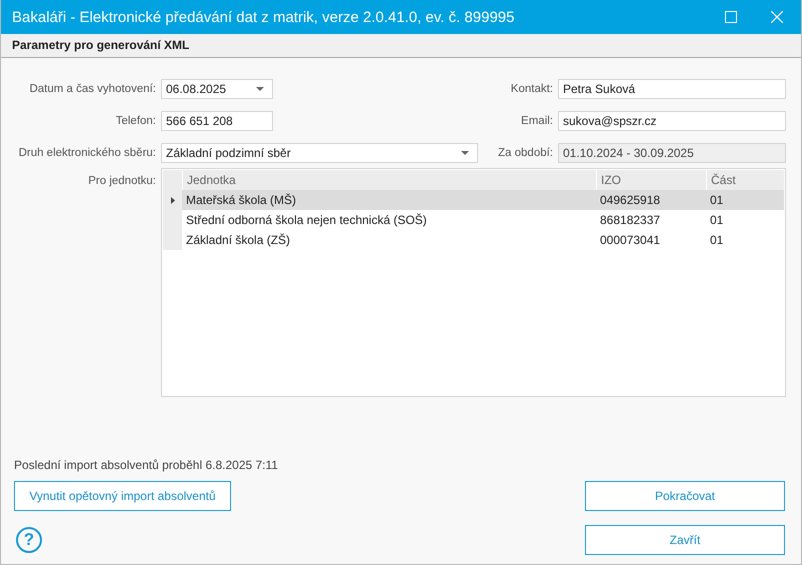 Image resolution: width=802 pixels, height=565 pixels. What do you see at coordinates (146, 465) in the screenshot?
I see `status-text: Poslední import absolventů proběhl 6.8.2025 7:11` at bounding box center [146, 465].